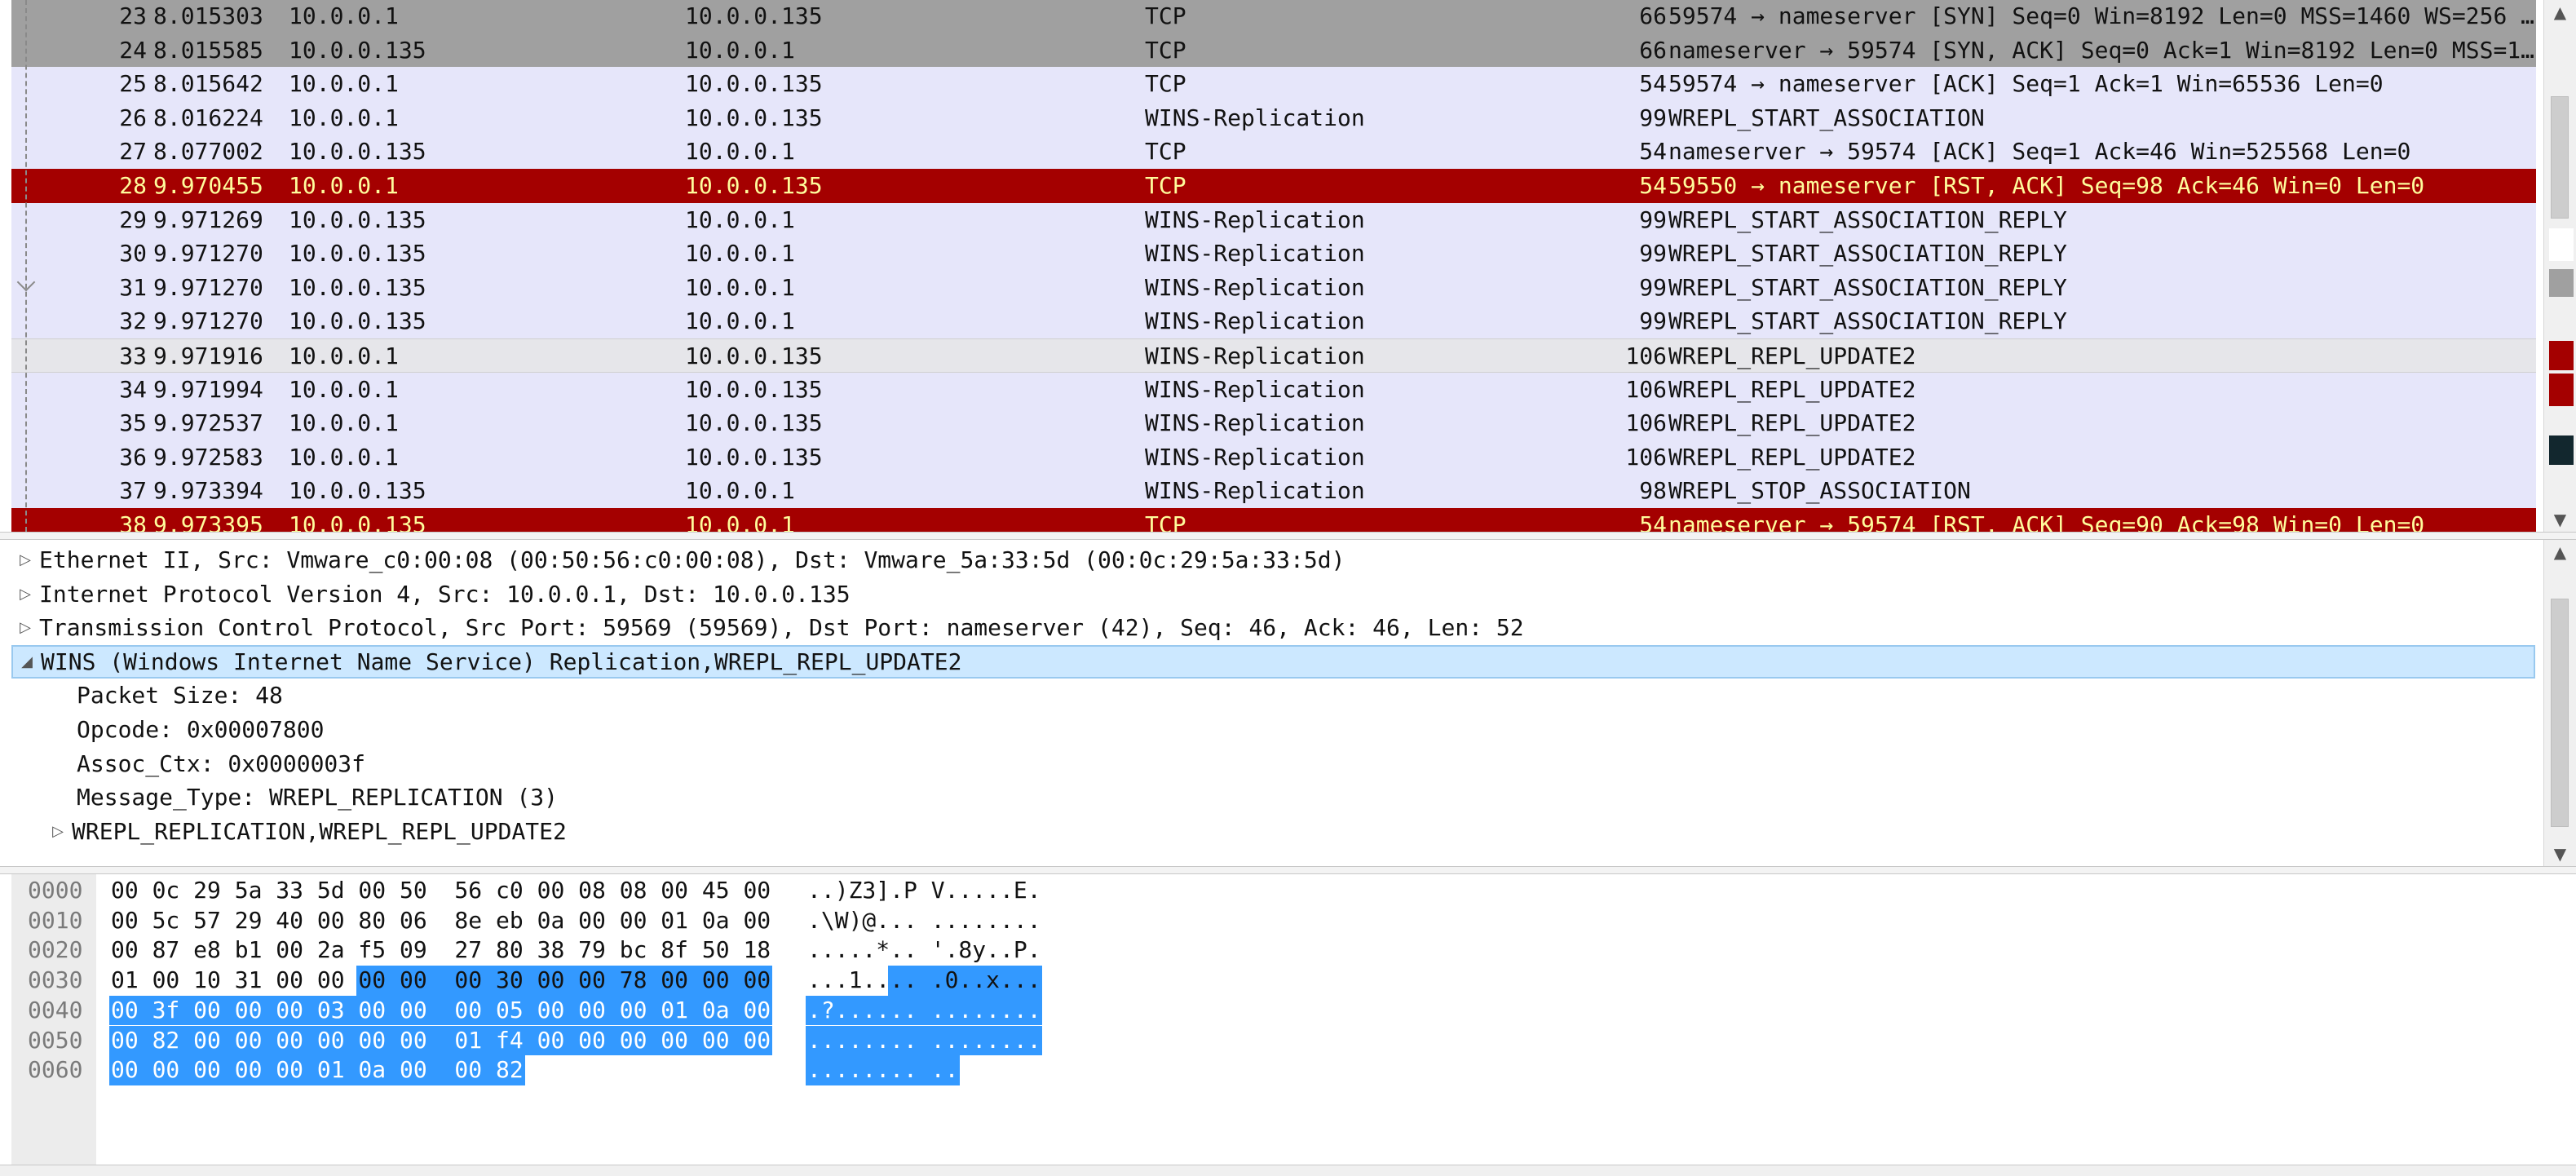  I want to click on status-bar, so click(1288, 1170).